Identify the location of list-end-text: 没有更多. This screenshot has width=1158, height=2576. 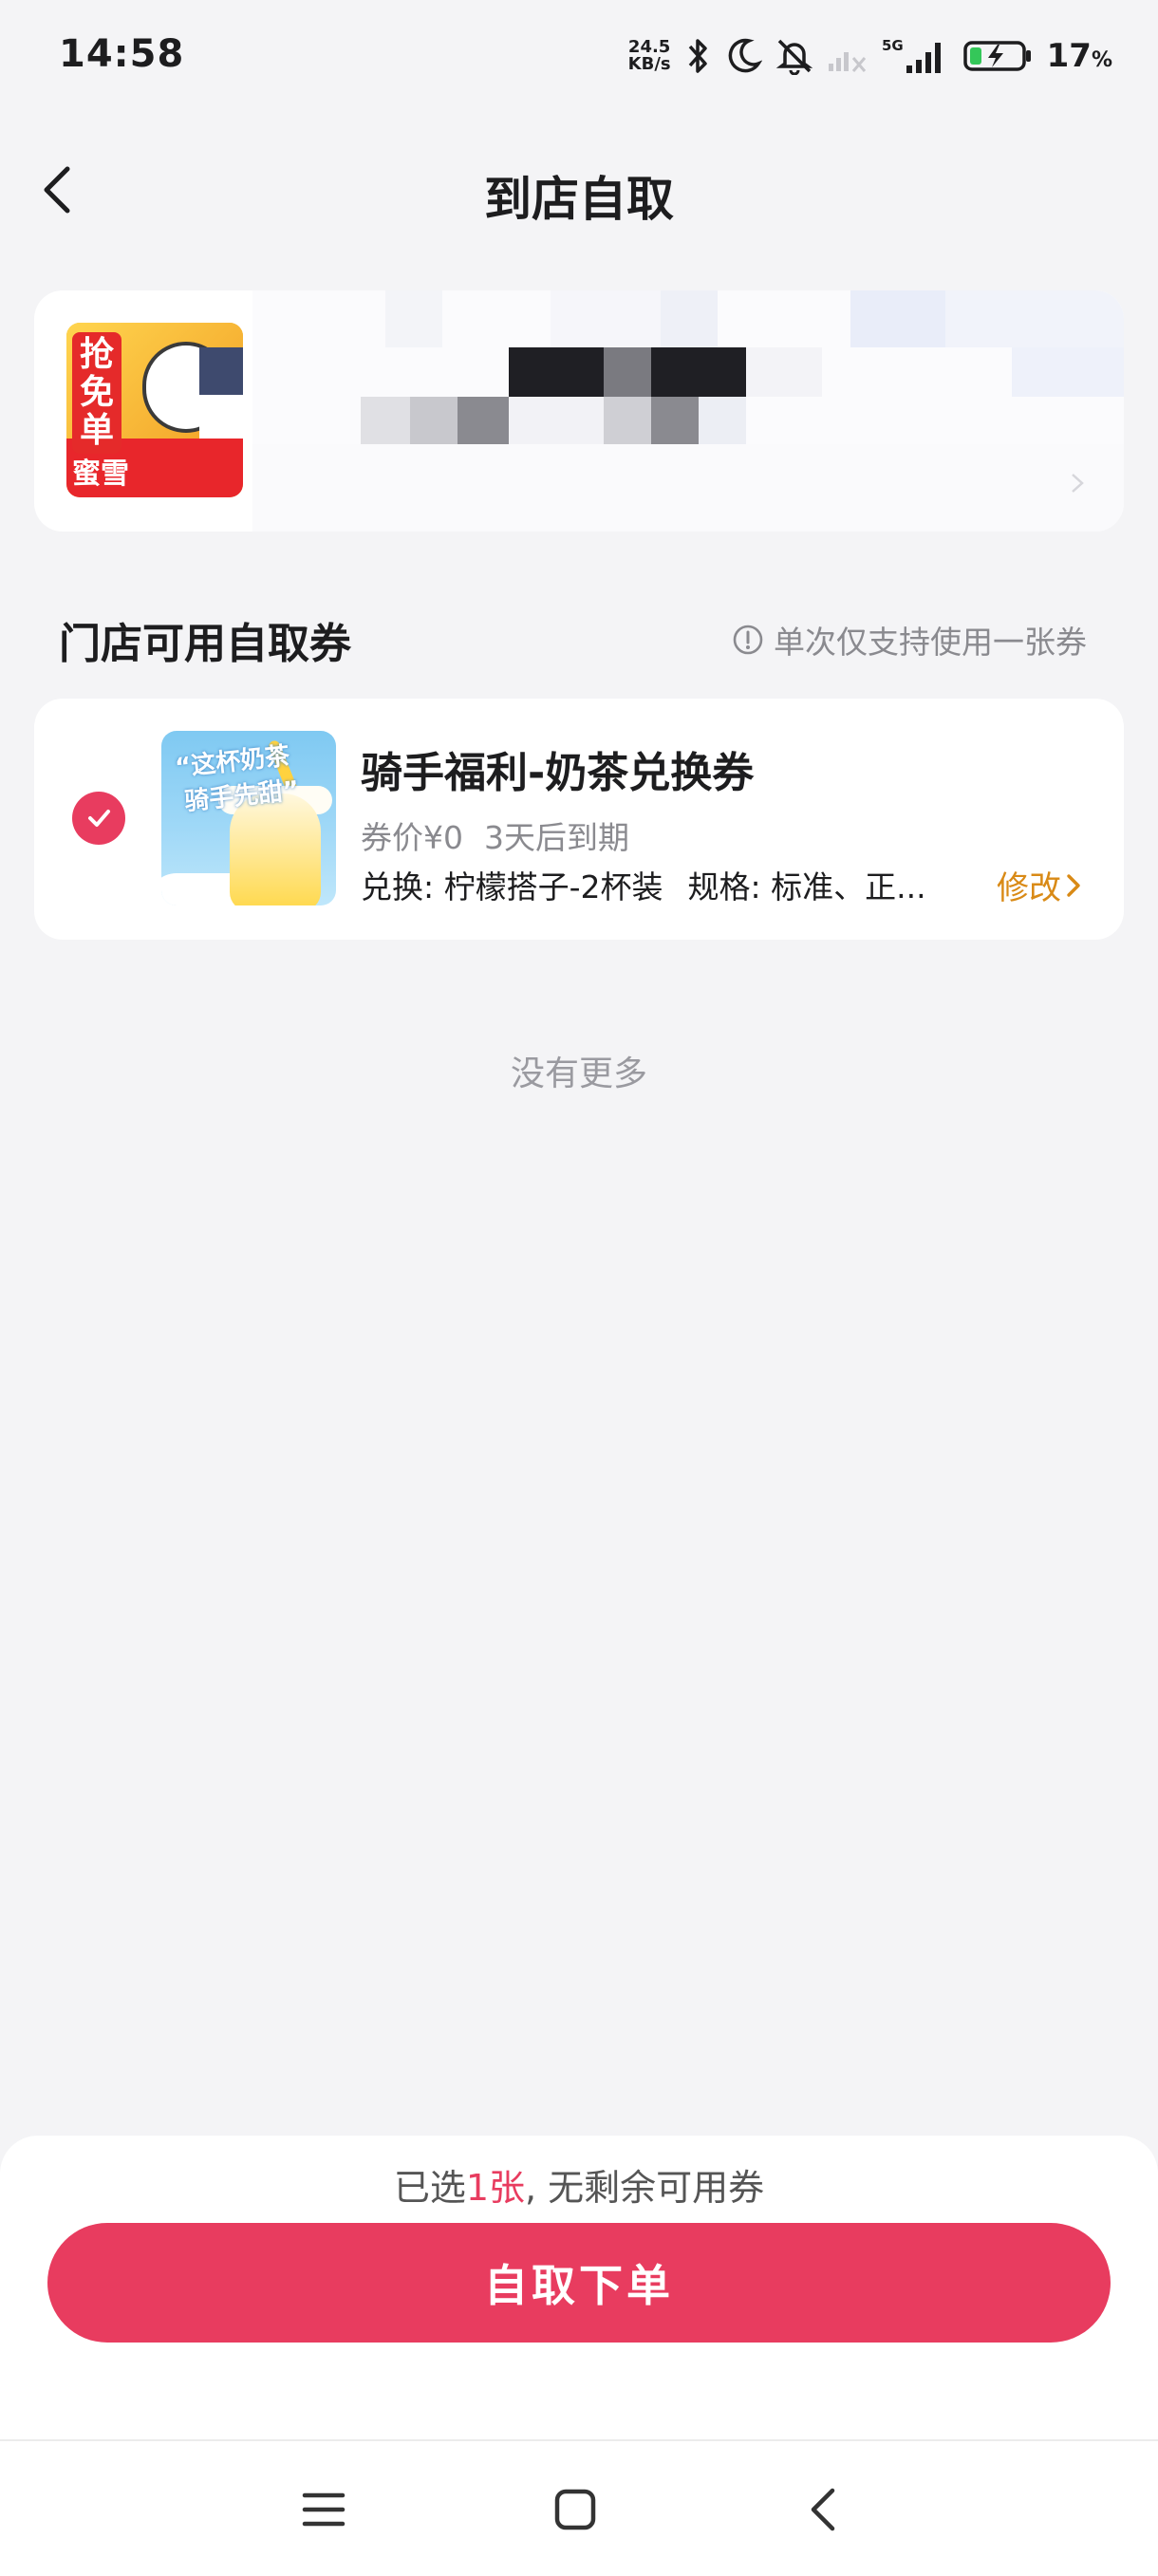
(578, 1074).